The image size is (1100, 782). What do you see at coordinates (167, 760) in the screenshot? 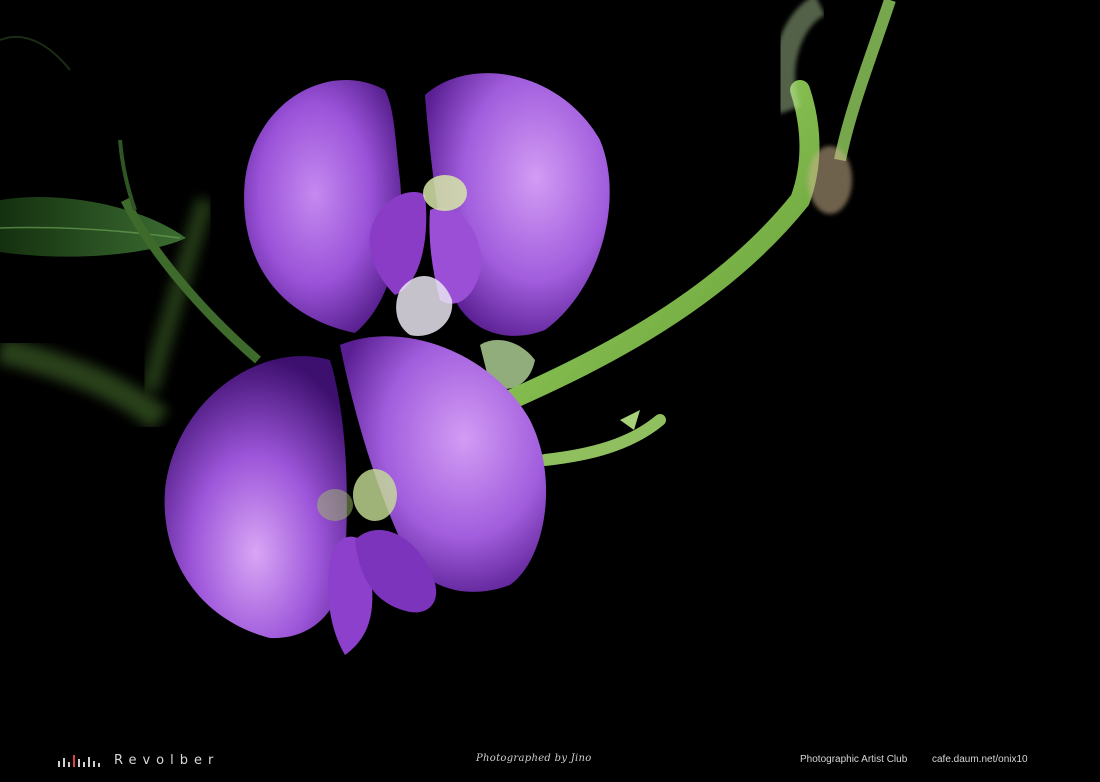
I see `brand-name: Revolber` at bounding box center [167, 760].